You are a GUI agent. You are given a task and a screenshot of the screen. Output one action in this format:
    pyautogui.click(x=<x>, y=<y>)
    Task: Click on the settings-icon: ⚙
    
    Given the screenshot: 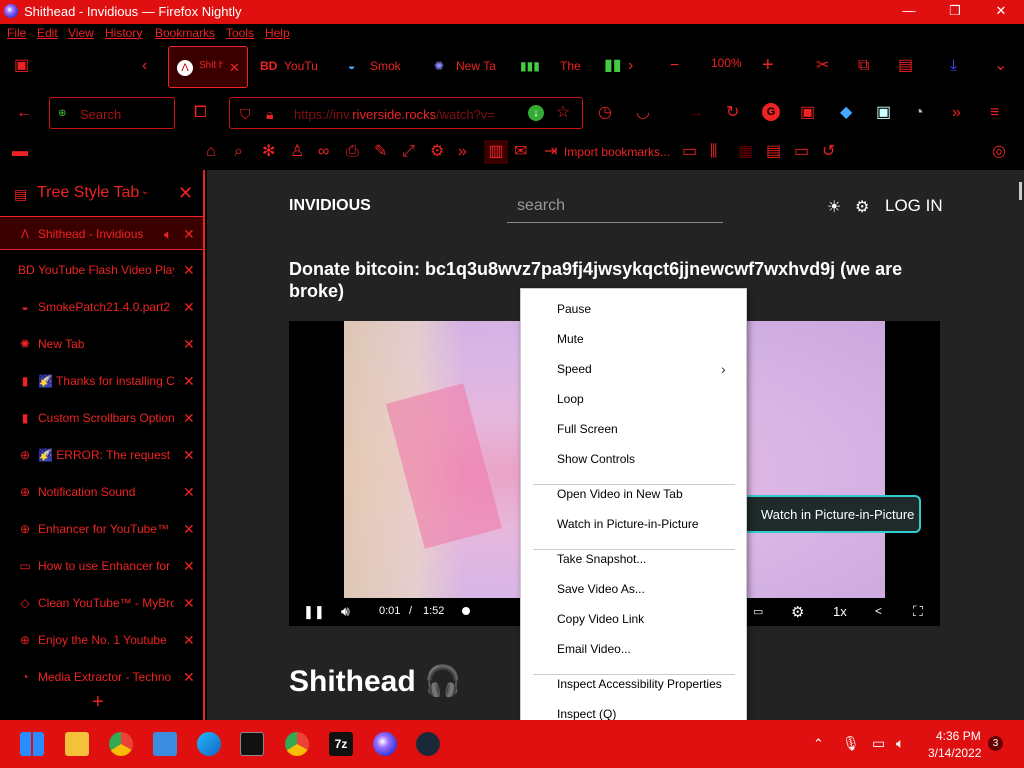 What is the action you would take?
    pyautogui.click(x=862, y=207)
    